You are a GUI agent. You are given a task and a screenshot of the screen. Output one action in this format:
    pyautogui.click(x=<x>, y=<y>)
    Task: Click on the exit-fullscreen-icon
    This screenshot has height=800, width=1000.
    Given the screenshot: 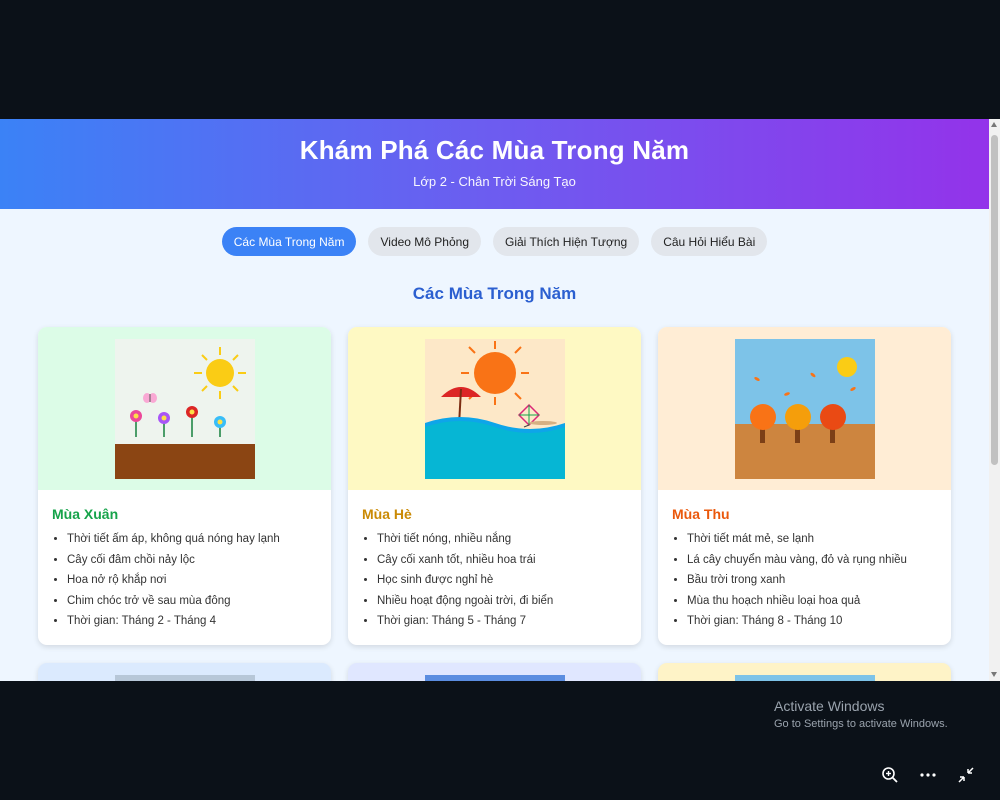 What is the action you would take?
    pyautogui.click(x=966, y=775)
    